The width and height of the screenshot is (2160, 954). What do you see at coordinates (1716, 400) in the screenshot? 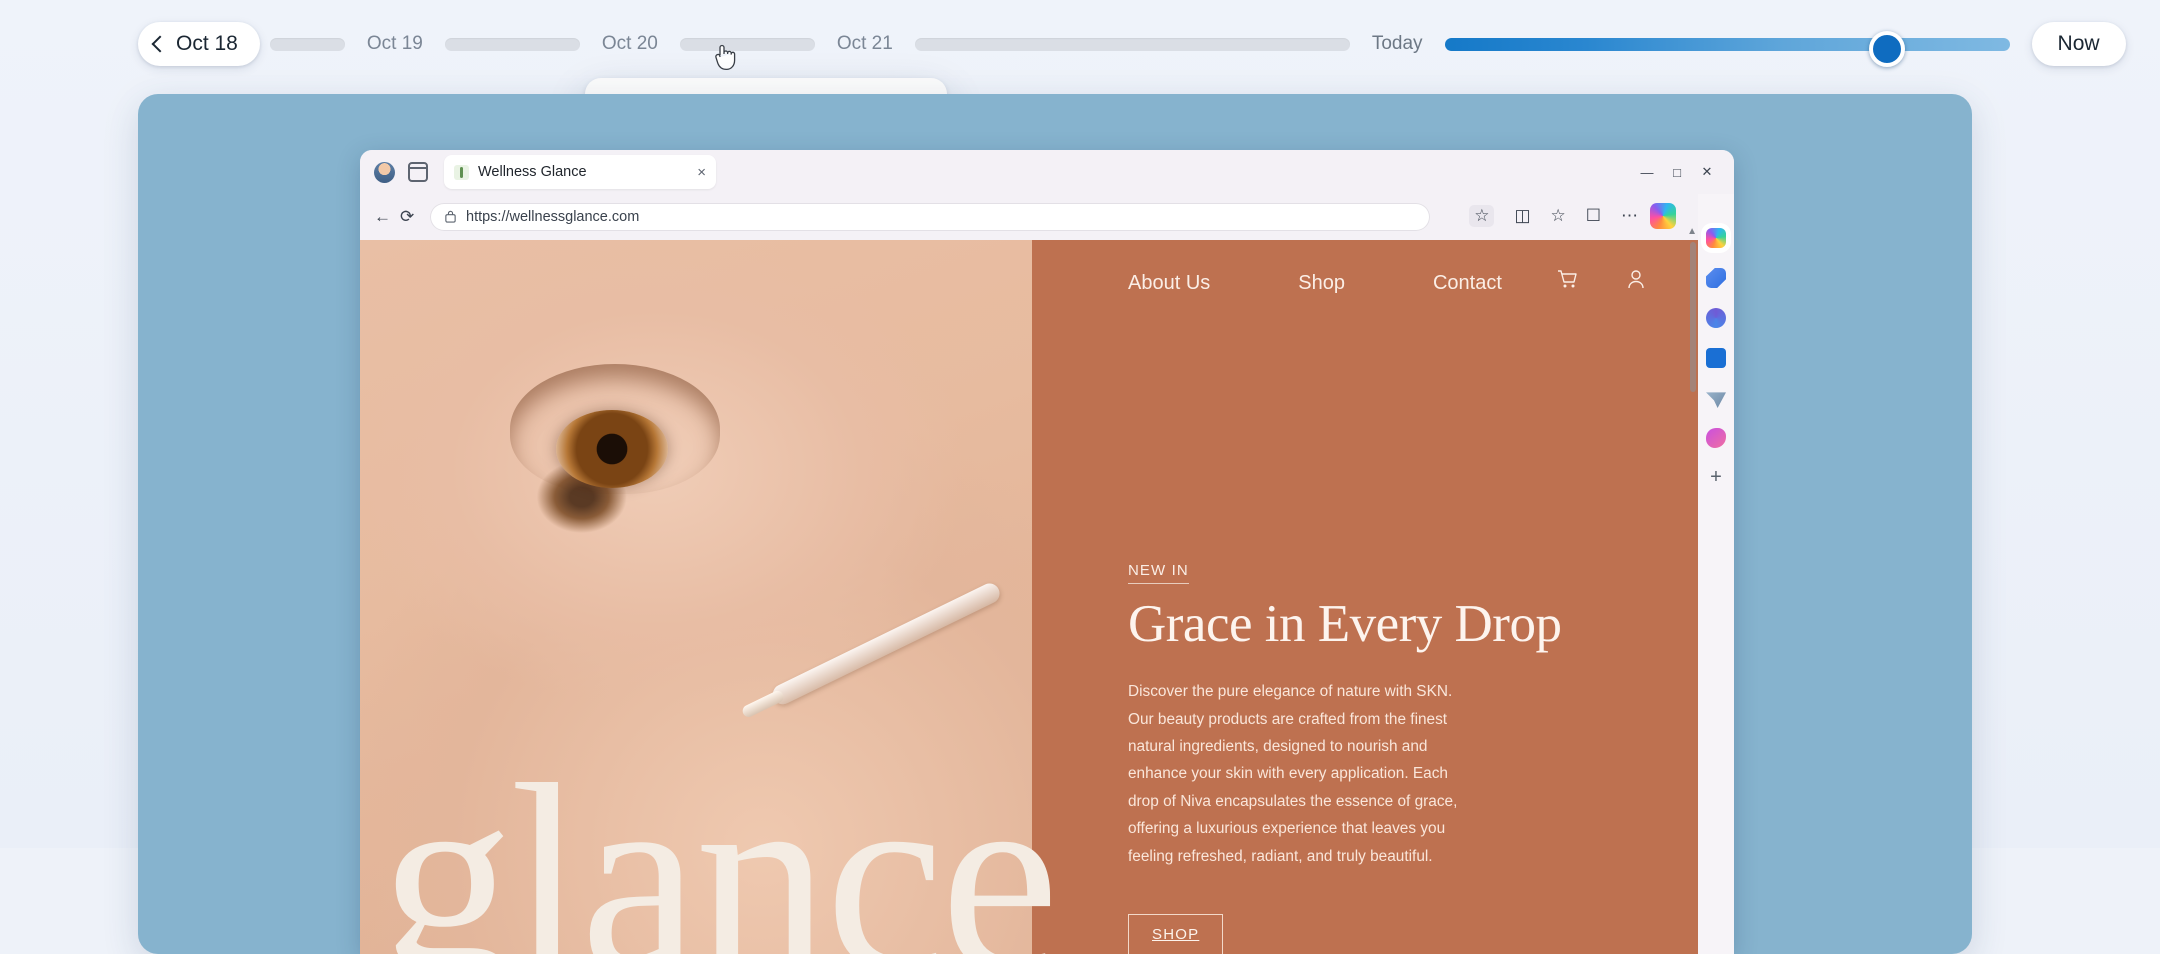
I see `games-icon` at bounding box center [1716, 400].